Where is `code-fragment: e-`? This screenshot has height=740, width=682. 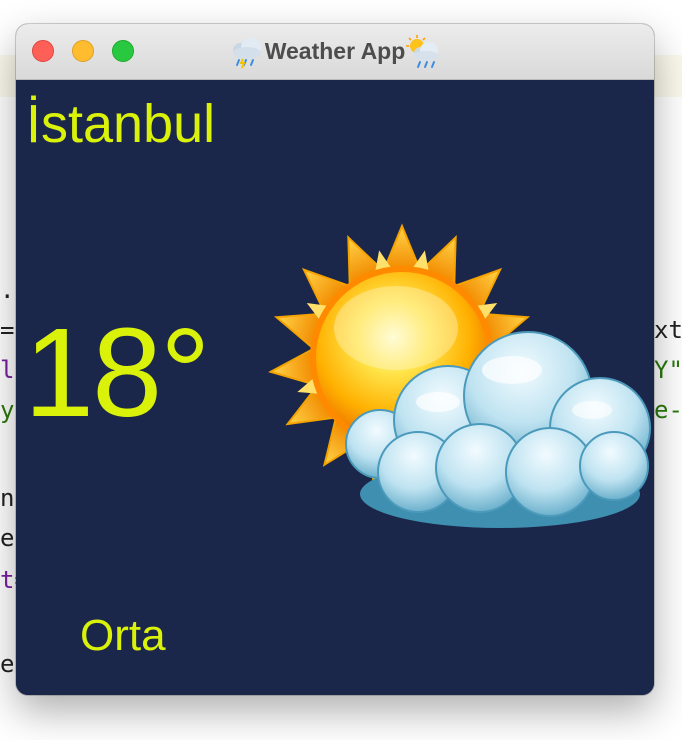
code-fragment: e- is located at coordinates (668, 410).